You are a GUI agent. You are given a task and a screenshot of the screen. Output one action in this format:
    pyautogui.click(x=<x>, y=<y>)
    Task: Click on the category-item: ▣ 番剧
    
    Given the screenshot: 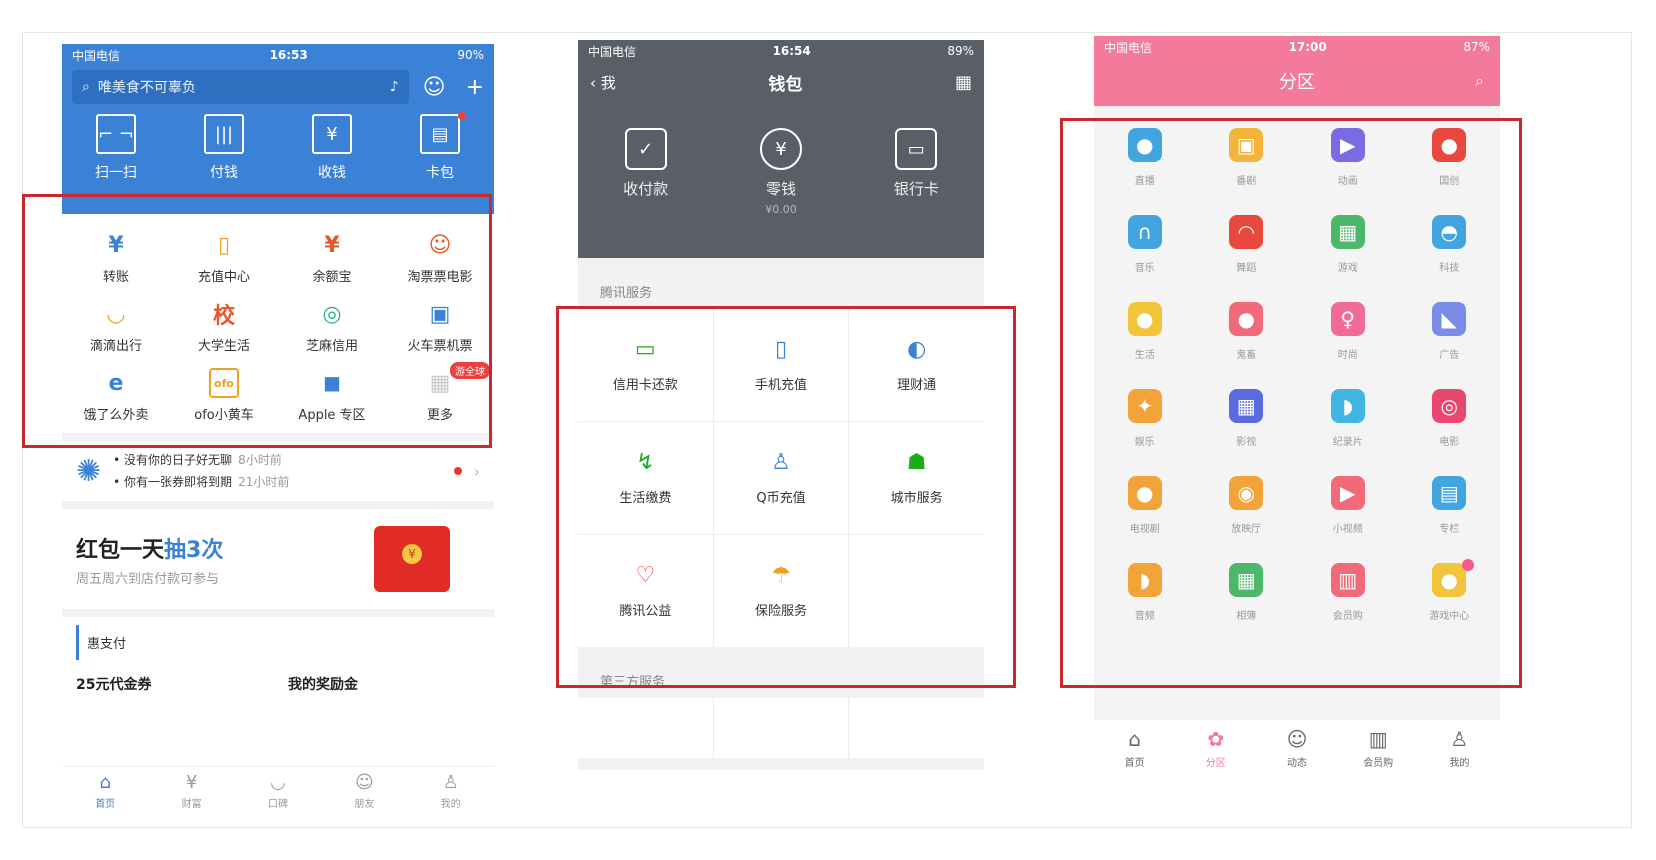 What is the action you would take?
    pyautogui.click(x=1247, y=157)
    